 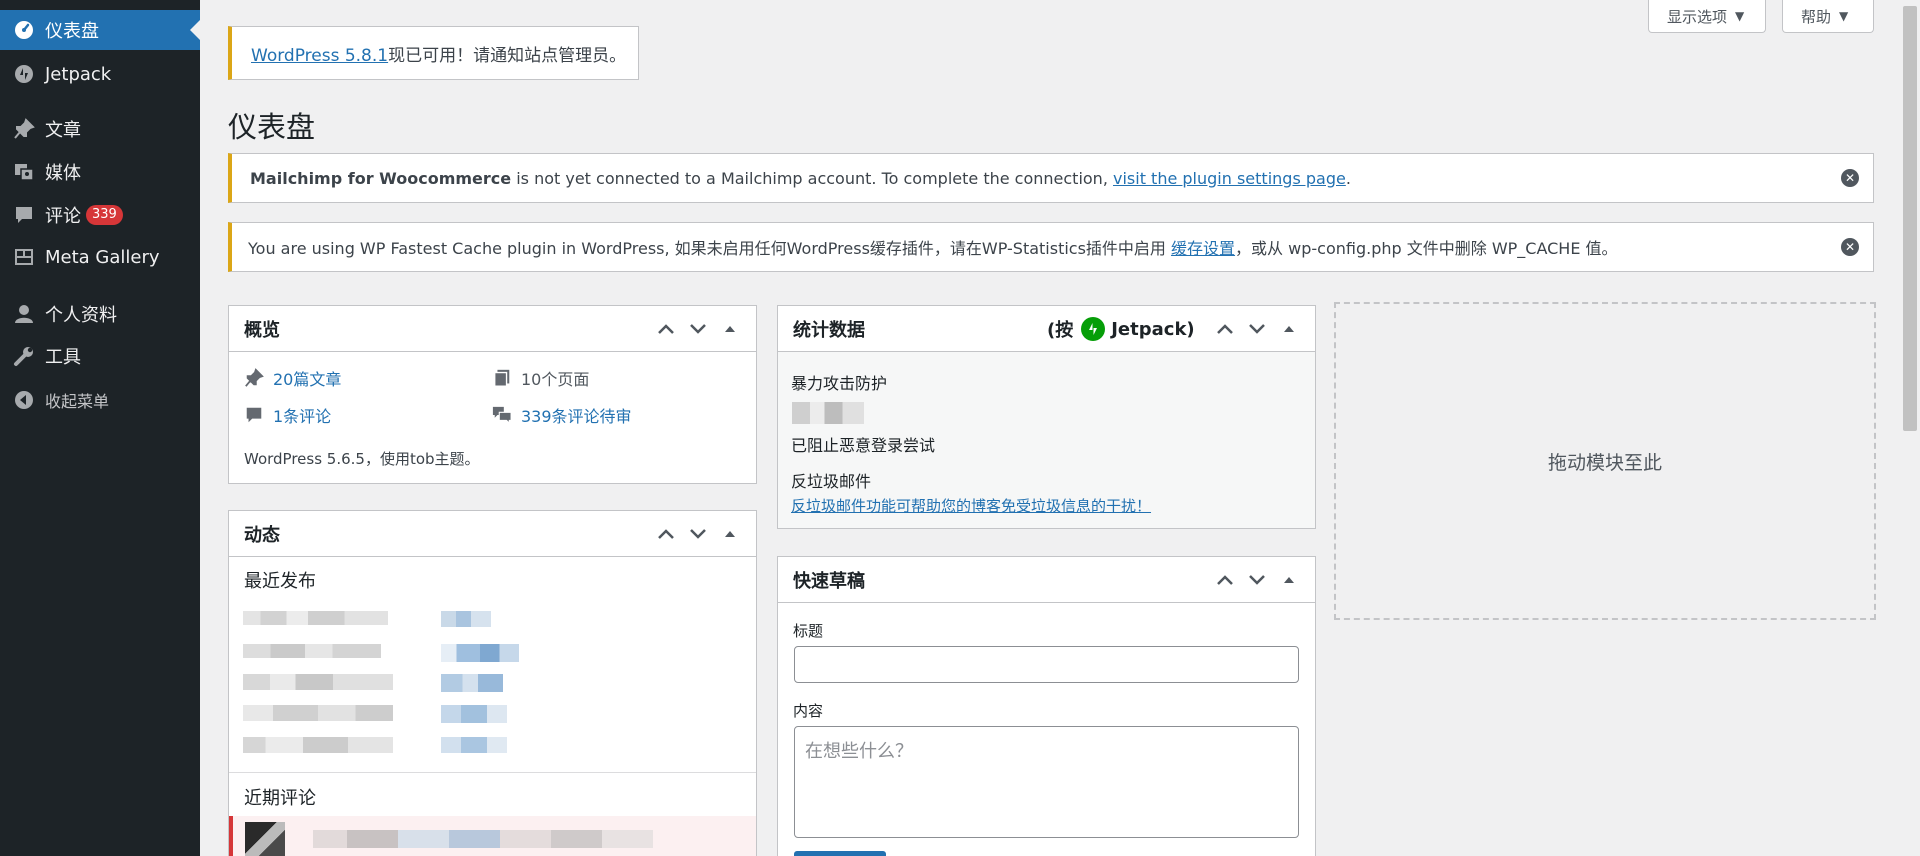 I want to click on draft-title-input, so click(x=1046, y=664).